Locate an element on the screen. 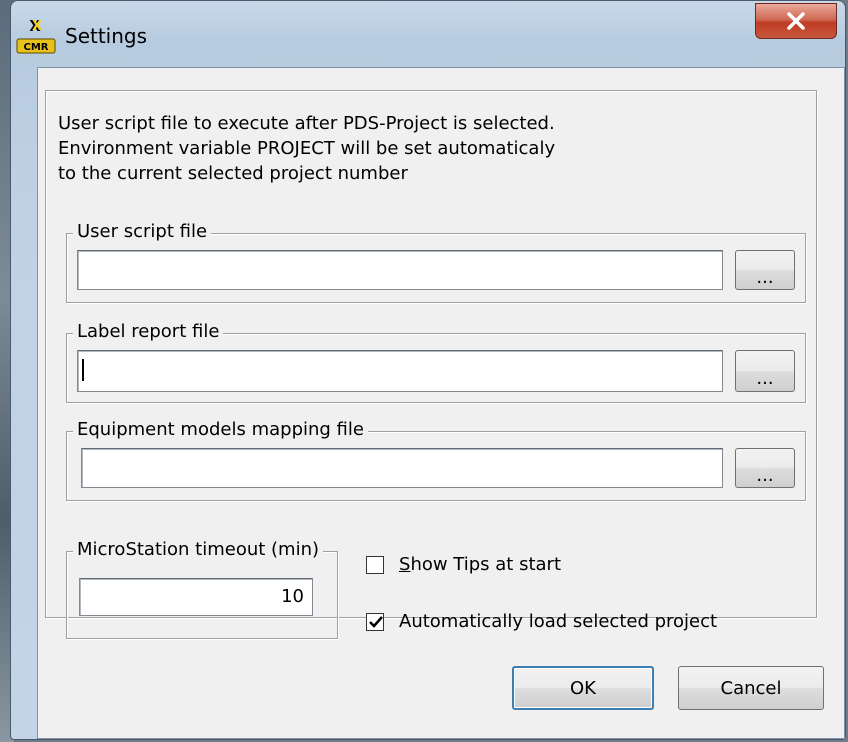 This screenshot has height=742, width=848. app-icon: X X CMR is located at coordinates (36, 35).